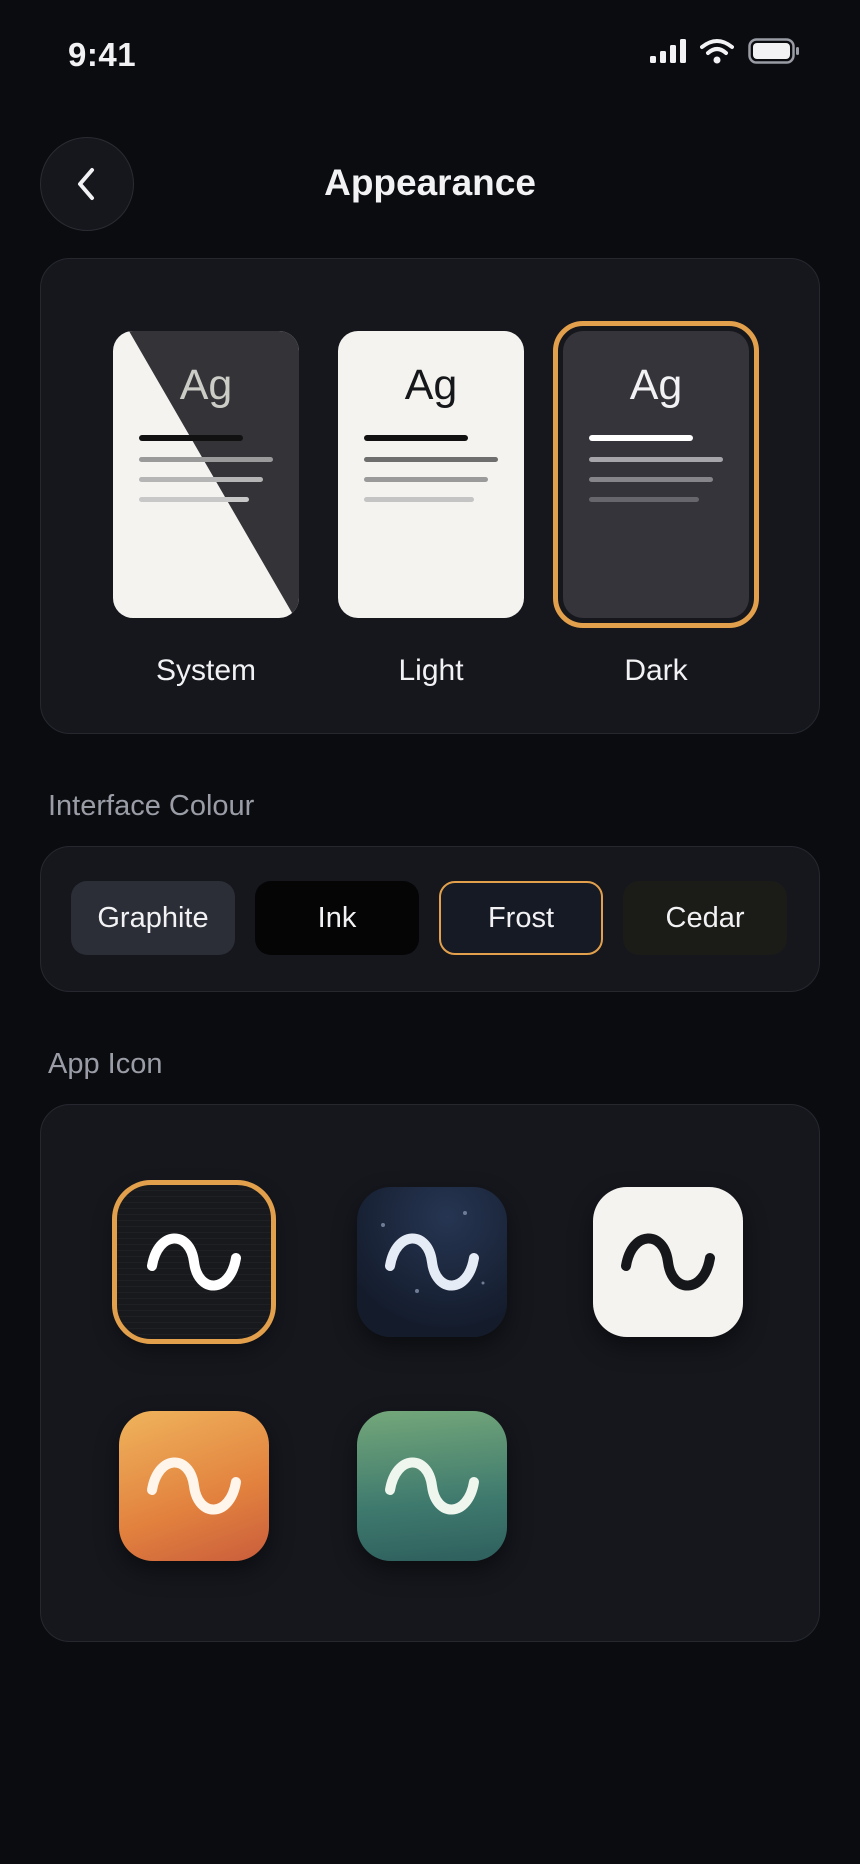  I want to click on wifi-icon, so click(717, 51).